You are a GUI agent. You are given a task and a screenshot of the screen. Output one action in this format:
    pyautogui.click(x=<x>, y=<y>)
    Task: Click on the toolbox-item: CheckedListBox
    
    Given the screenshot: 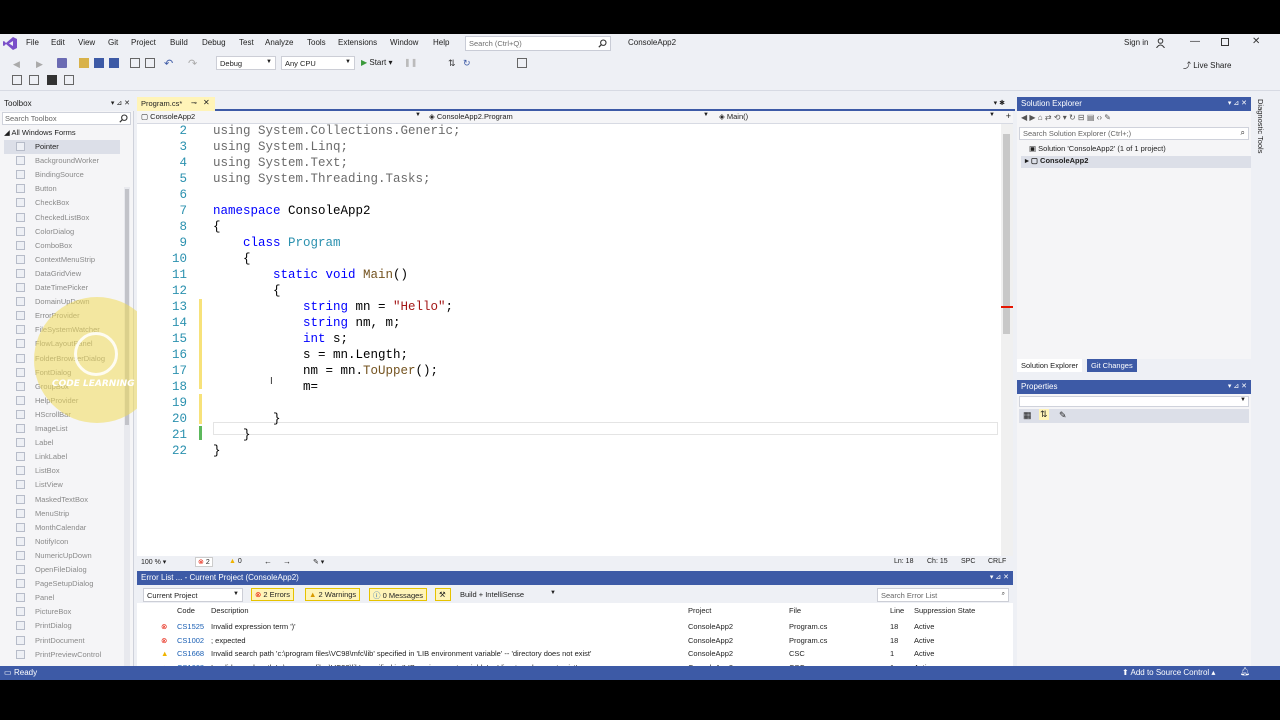 What is the action you would take?
    pyautogui.click(x=71, y=218)
    